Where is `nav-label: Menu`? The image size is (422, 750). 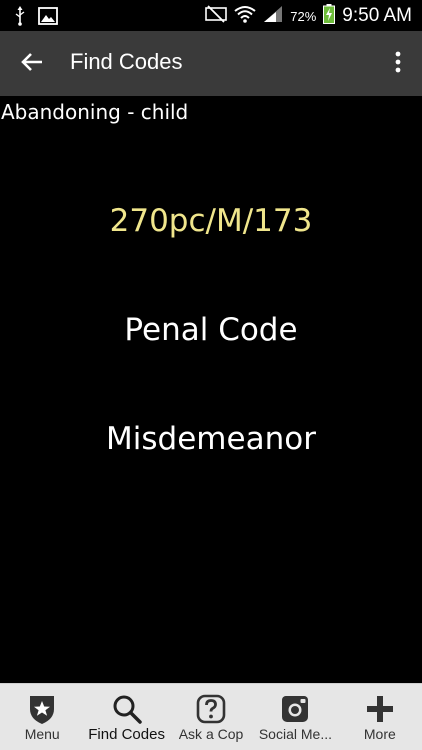
nav-label: Menu is located at coordinates (42, 734).